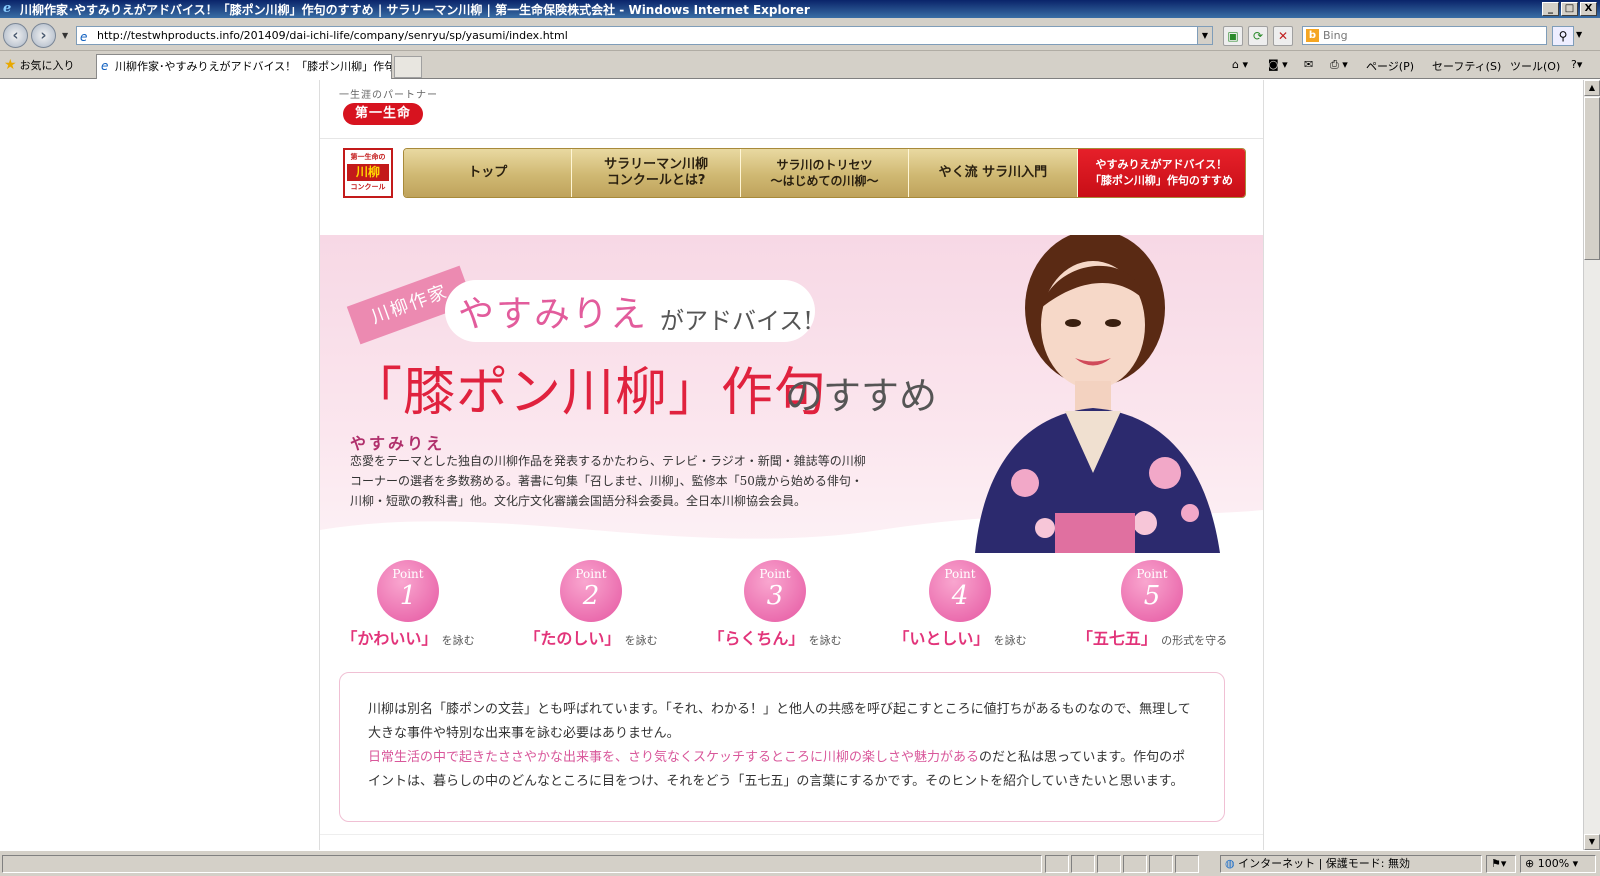  I want to click on feeds-icon: ◙ ▾, so click(1278, 64).